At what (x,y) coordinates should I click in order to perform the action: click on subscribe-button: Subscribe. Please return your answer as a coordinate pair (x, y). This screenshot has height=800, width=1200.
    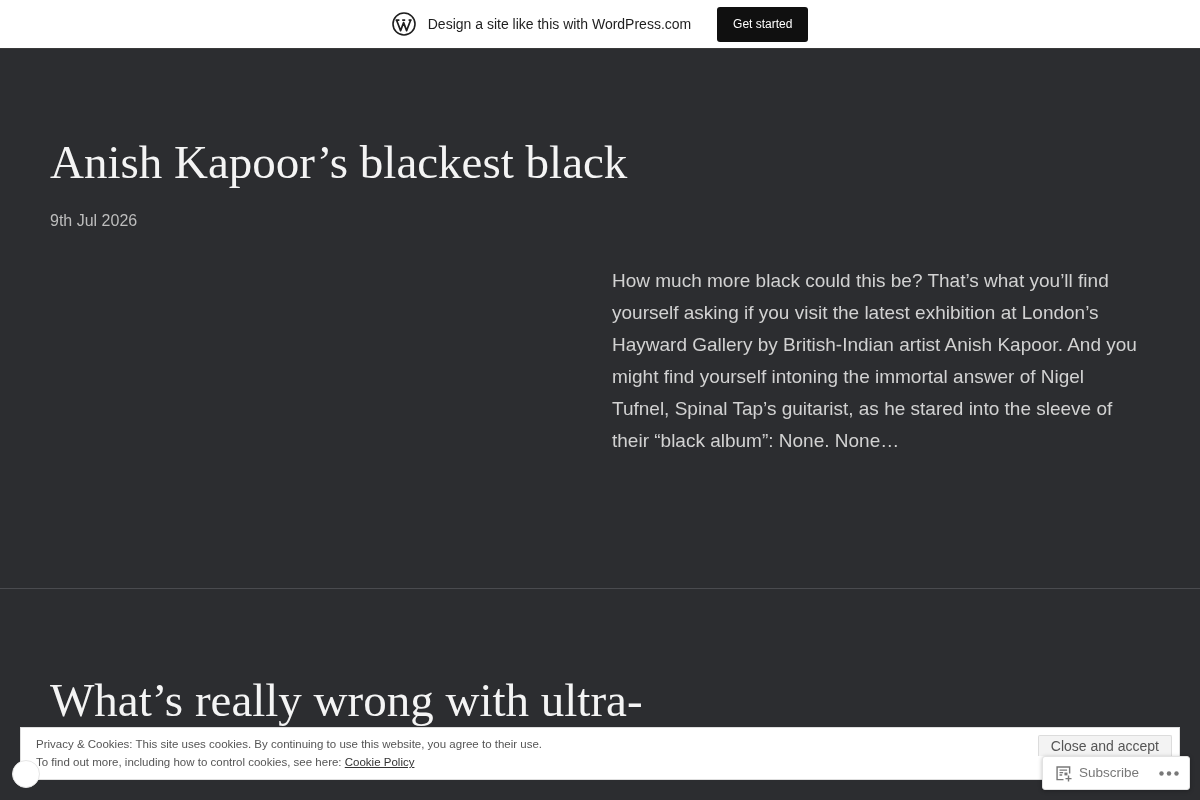
    Looking at the image, I should click on (1097, 773).